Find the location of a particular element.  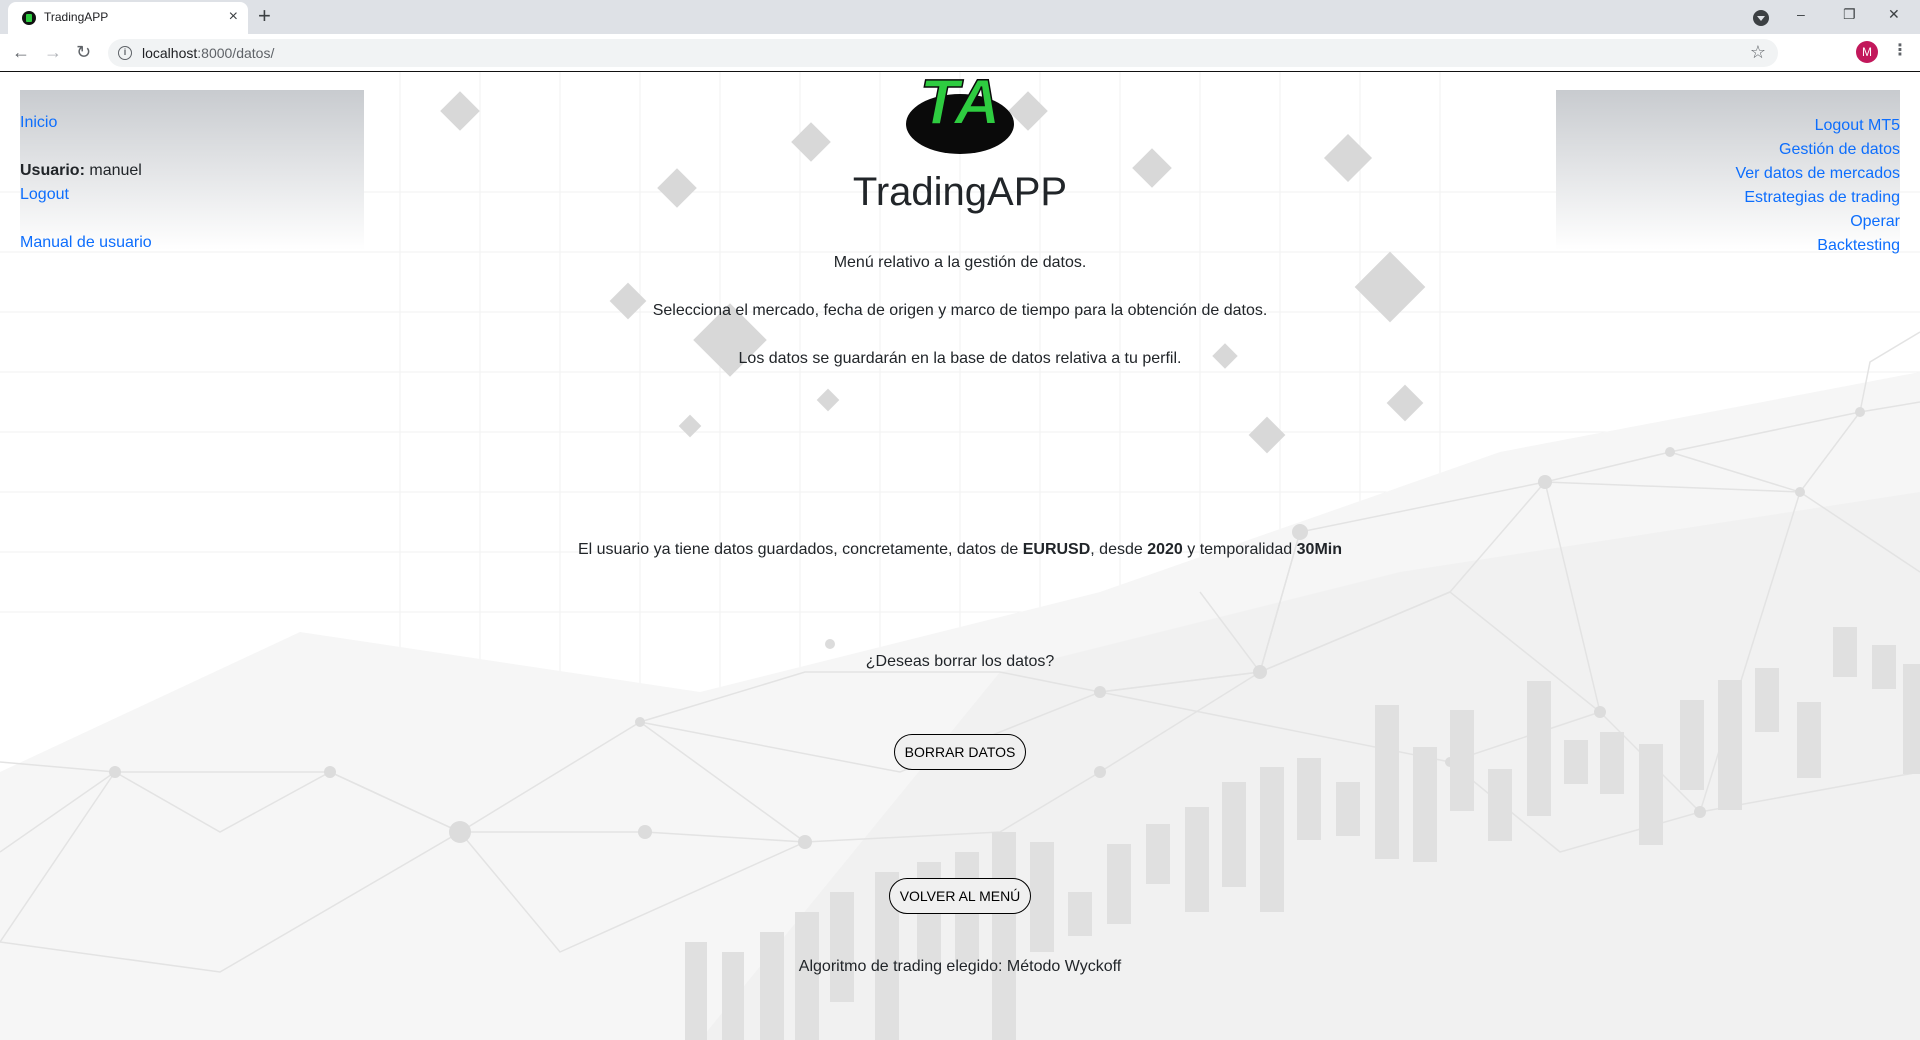

year-value: 2020 is located at coordinates (1165, 549).